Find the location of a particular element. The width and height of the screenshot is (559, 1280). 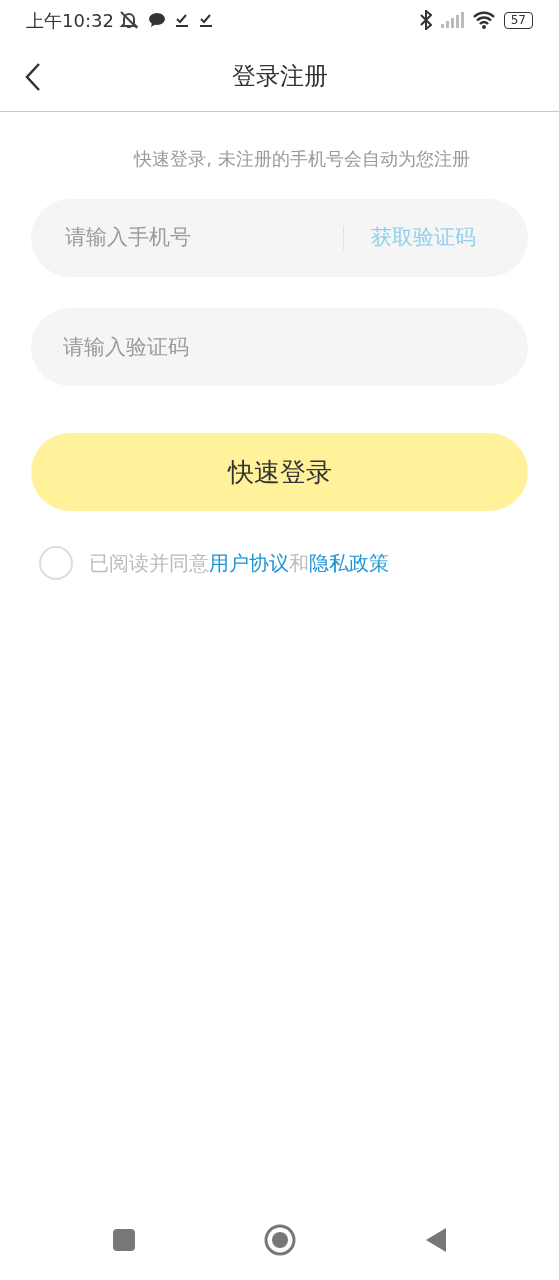

mute-icon is located at coordinates (128, 20).